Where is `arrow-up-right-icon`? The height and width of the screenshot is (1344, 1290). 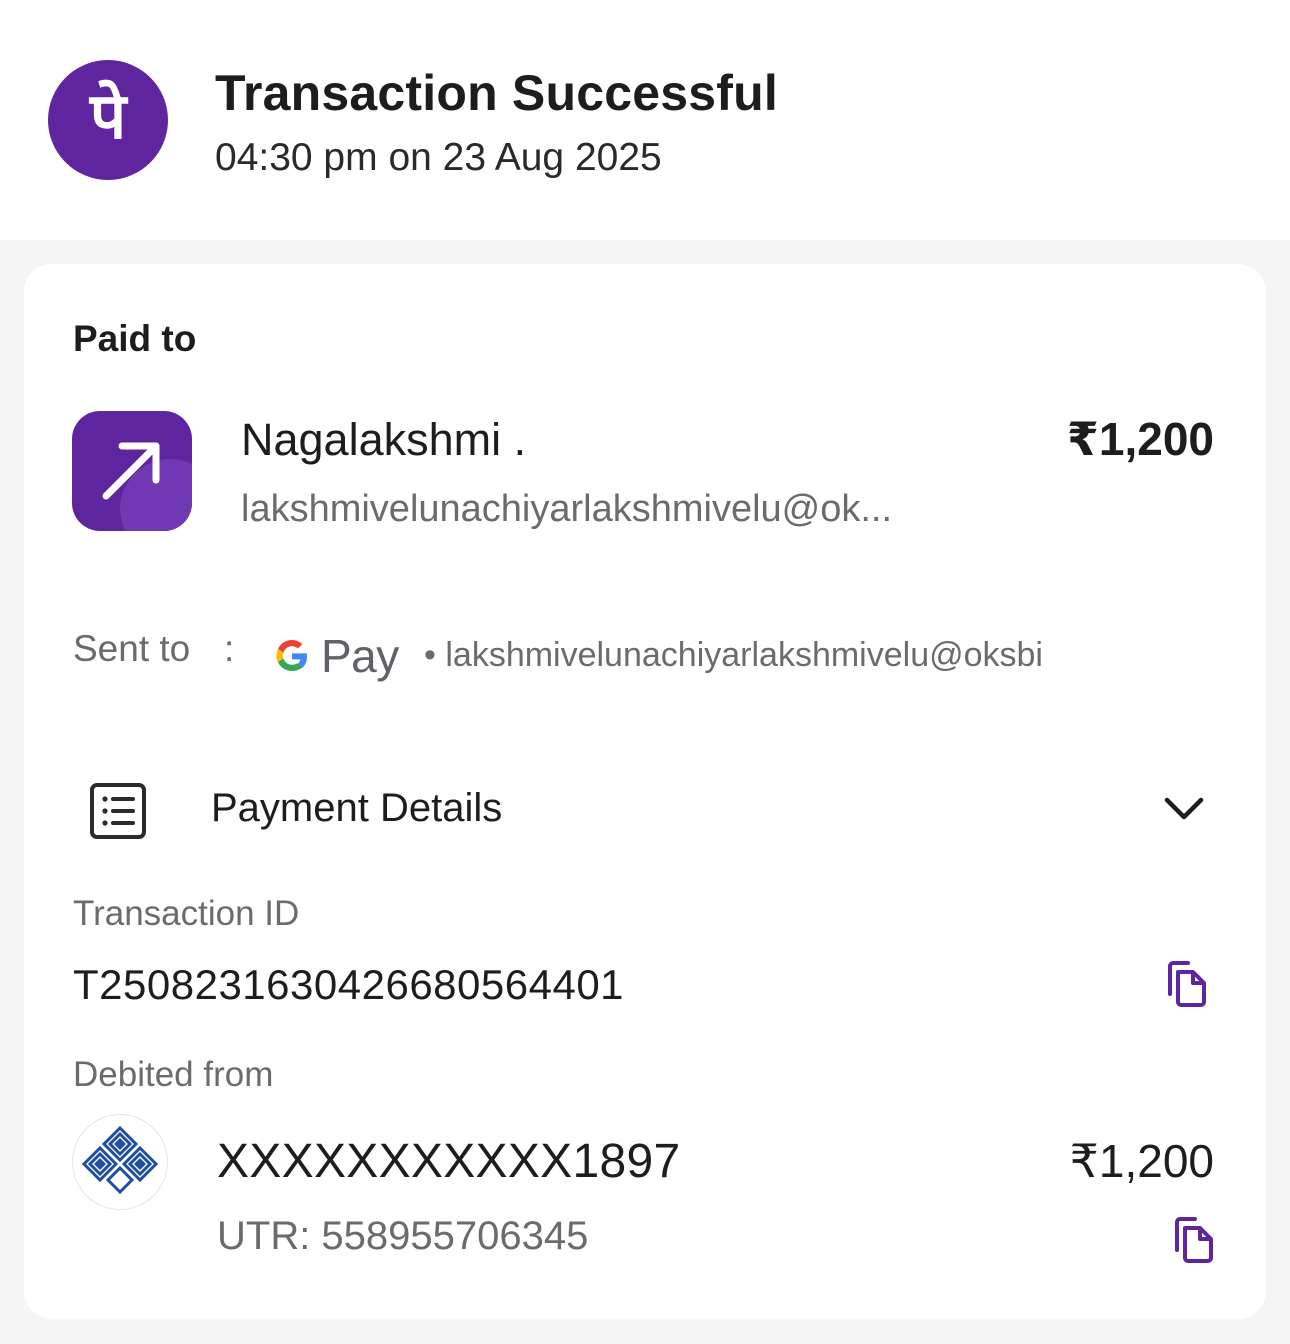 arrow-up-right-icon is located at coordinates (132, 471).